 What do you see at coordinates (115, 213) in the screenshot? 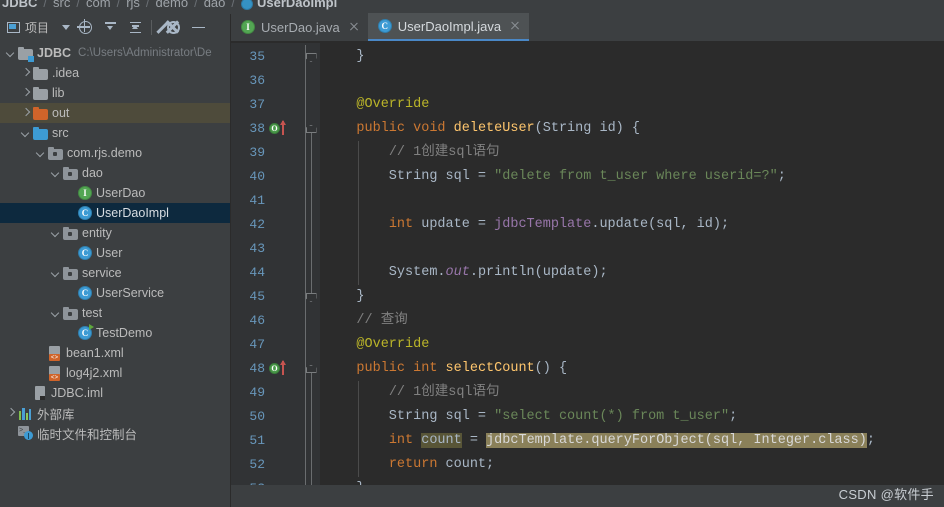
I see `tree-item-userdaoimpl: C UserDaoImpl` at bounding box center [115, 213].